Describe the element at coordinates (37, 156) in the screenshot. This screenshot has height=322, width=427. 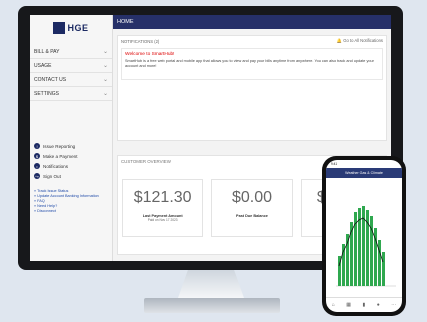
I see `payment-icon: $` at that location.